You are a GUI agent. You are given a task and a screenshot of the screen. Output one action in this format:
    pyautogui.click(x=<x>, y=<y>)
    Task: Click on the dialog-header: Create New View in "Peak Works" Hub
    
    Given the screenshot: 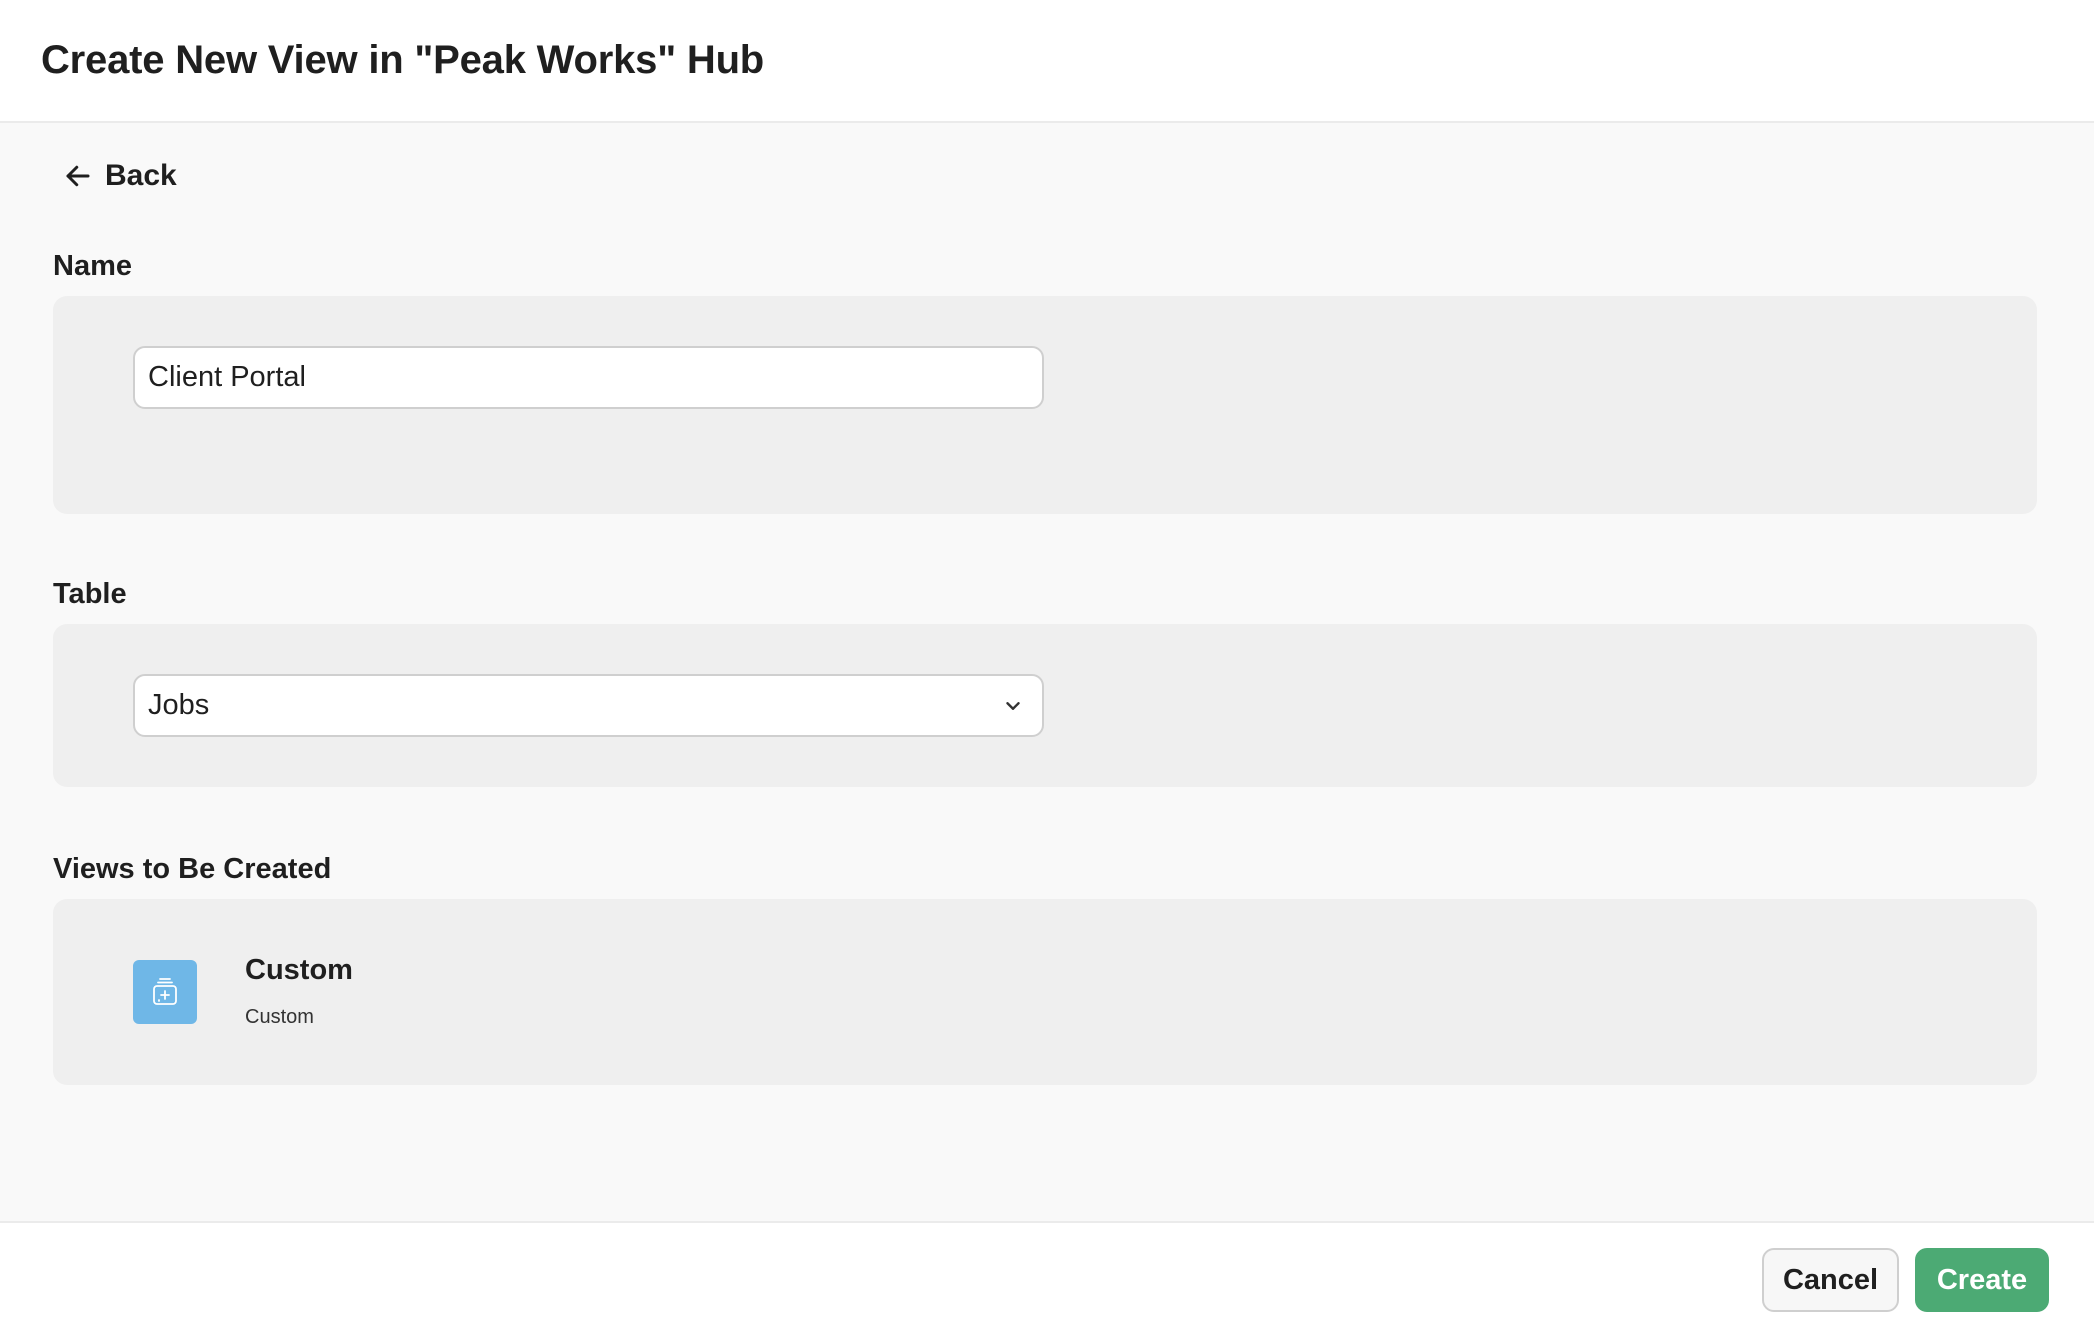 What is the action you would take?
    pyautogui.click(x=1047, y=61)
    